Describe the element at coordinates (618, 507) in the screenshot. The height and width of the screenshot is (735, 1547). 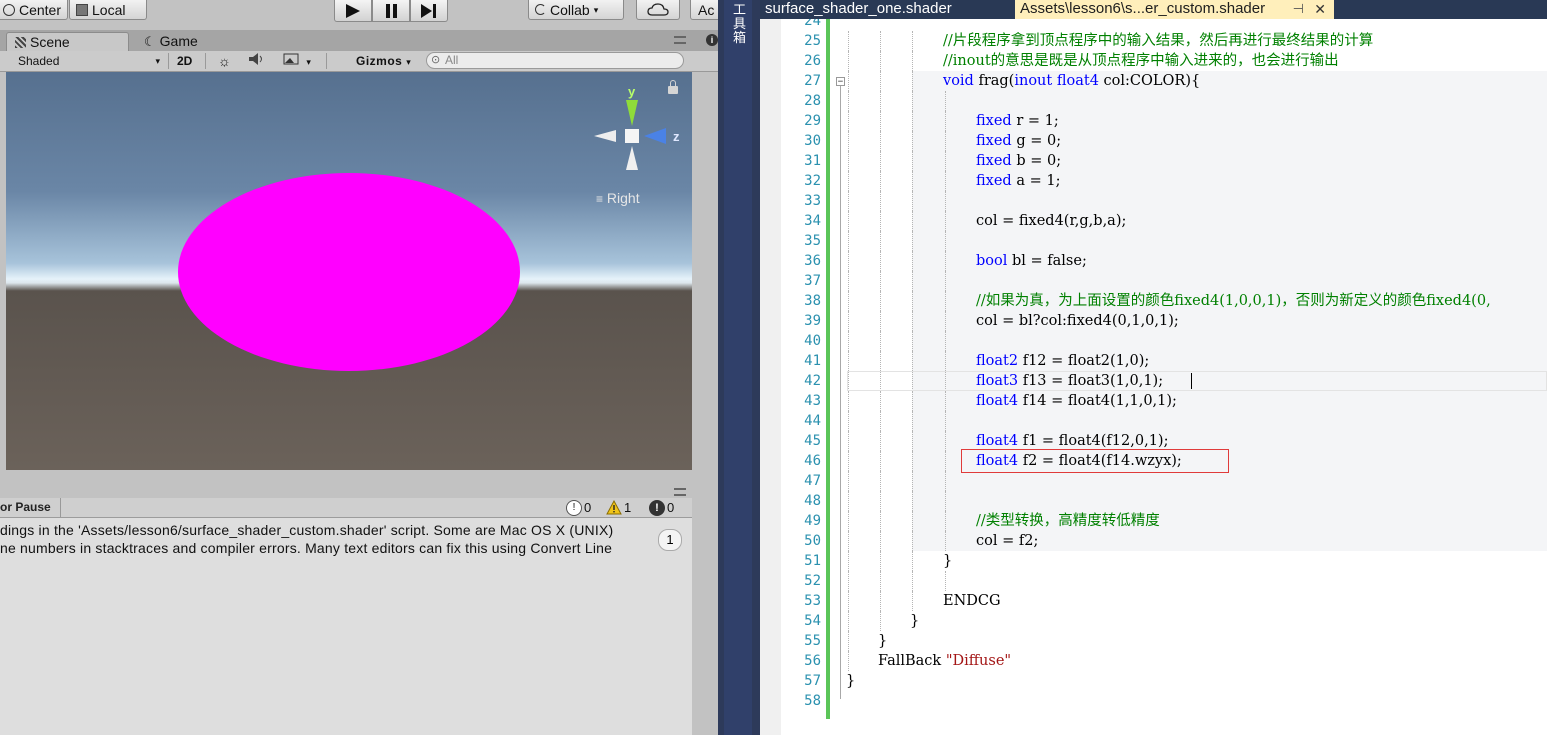
I see `warning-count-toggle: 1` at that location.